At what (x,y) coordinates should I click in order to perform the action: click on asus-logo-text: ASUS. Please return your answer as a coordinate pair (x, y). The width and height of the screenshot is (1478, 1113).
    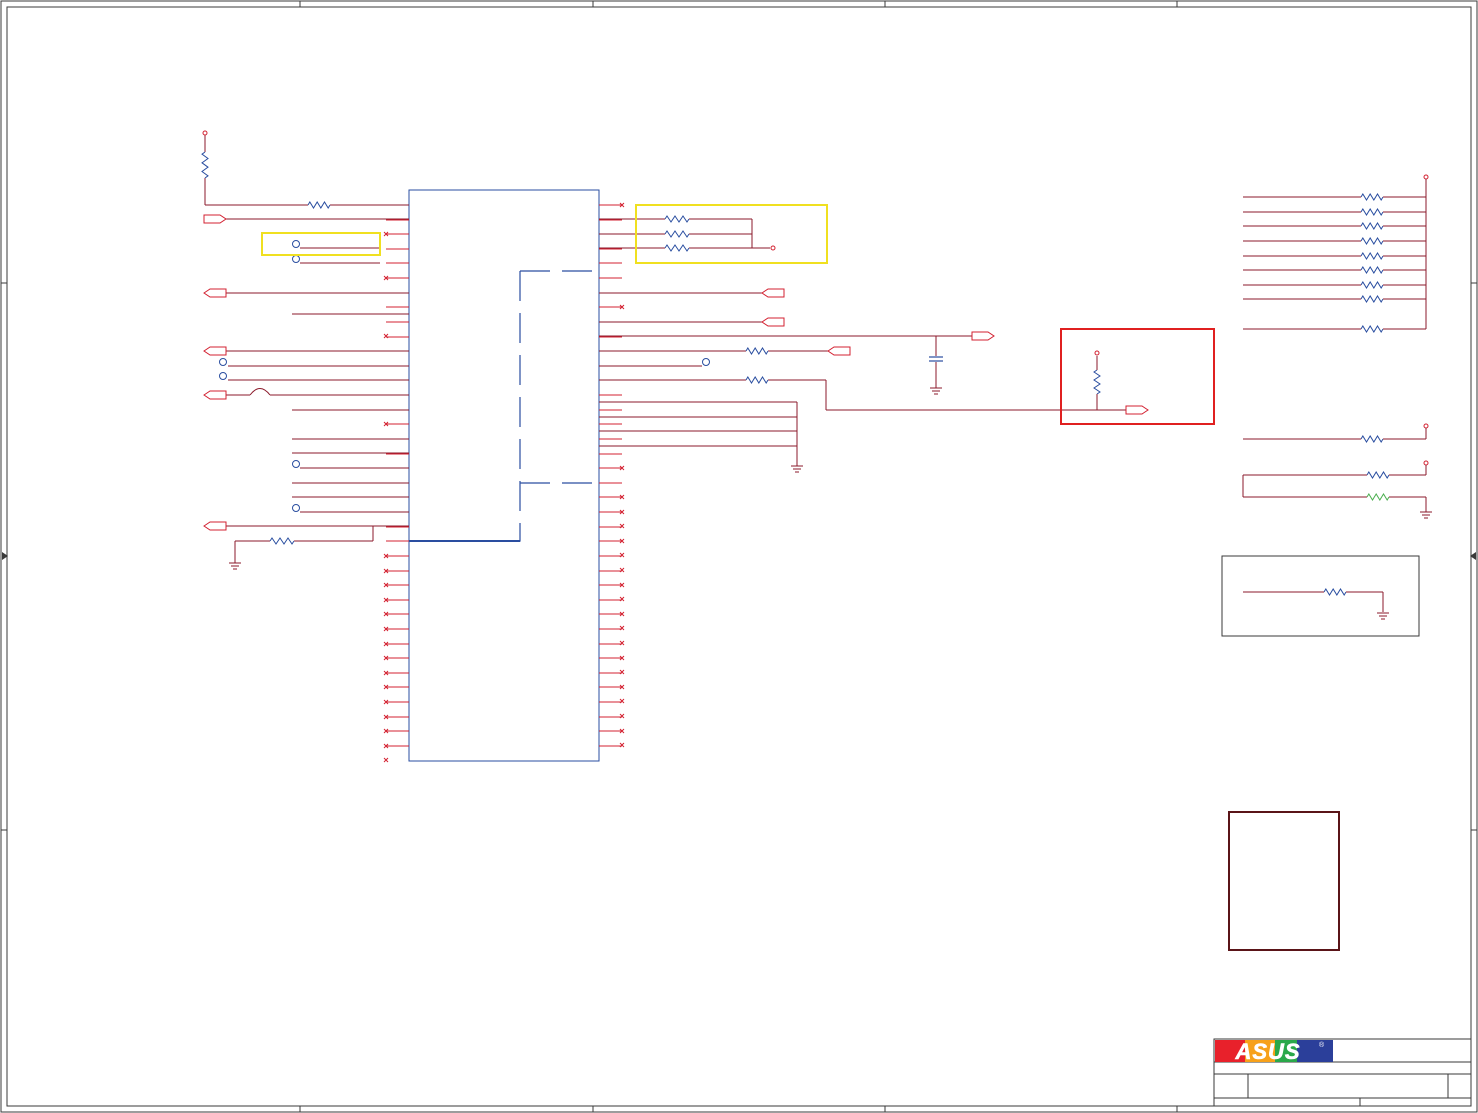
    Looking at the image, I should click on (1267, 1051).